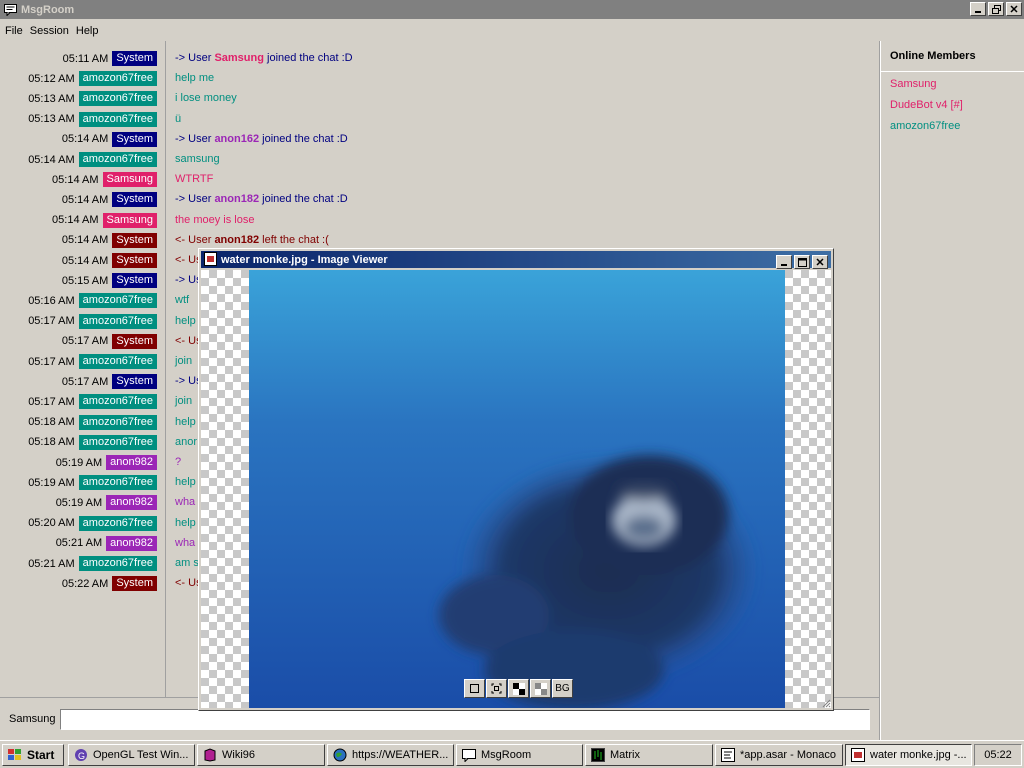  What do you see at coordinates (474, 688) in the screenshot?
I see `fit-icon` at bounding box center [474, 688].